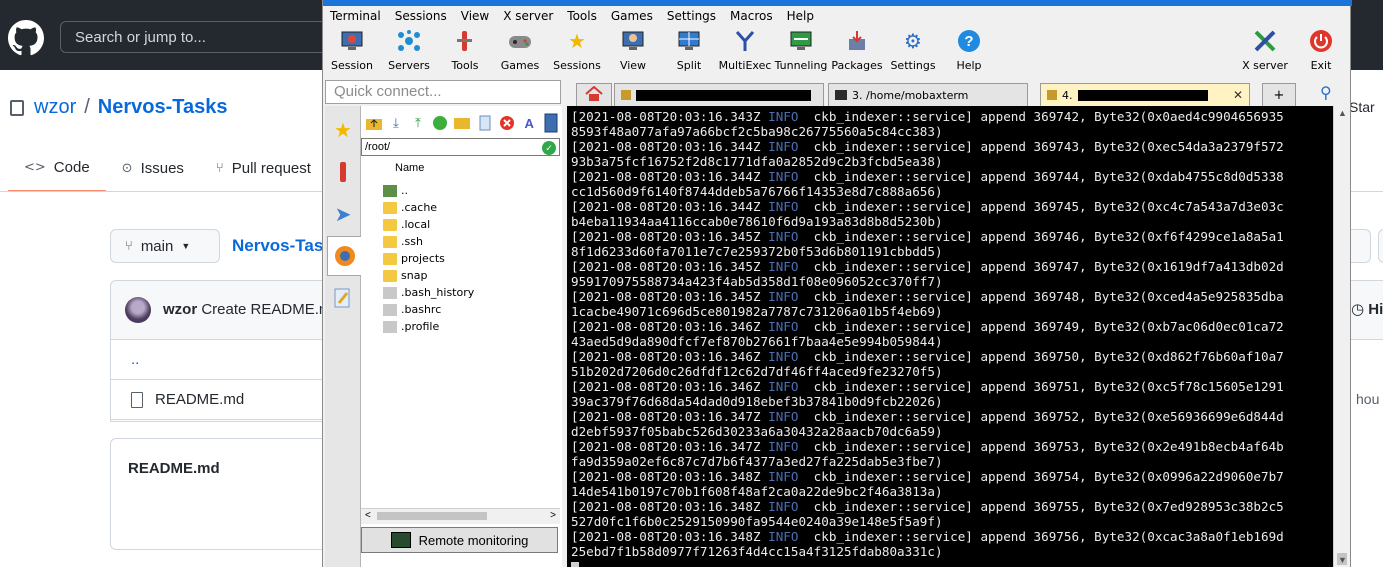 The image size is (1383, 567). I want to click on menu-view: View, so click(475, 16).